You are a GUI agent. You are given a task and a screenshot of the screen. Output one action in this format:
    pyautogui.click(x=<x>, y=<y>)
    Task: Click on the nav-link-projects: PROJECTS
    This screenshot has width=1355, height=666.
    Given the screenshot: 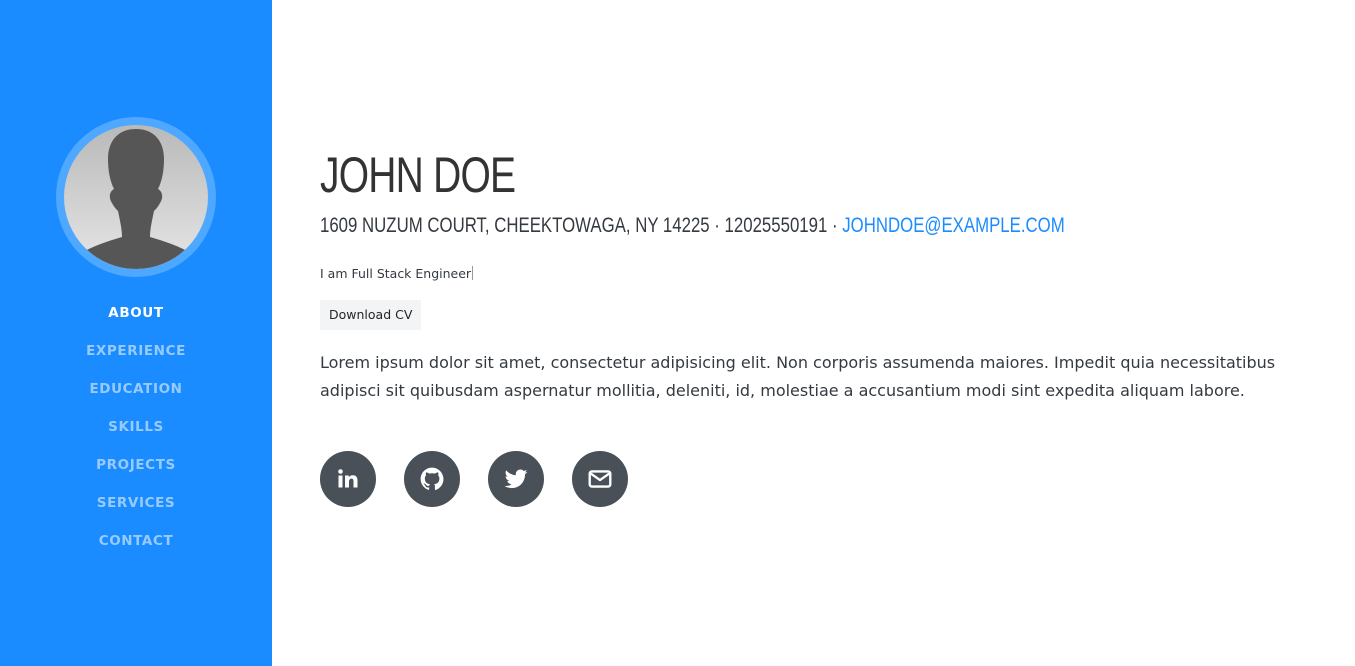 What is the action you would take?
    pyautogui.click(x=136, y=465)
    